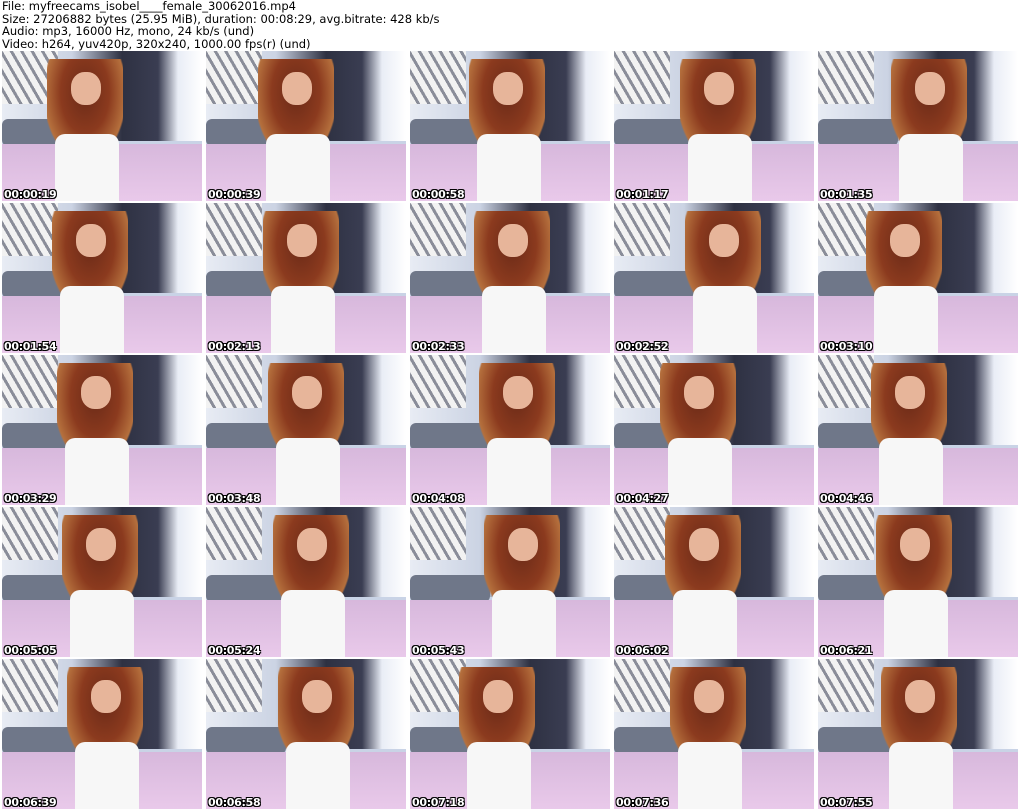 This screenshot has height=811, width=1024. I want to click on video-thumbnail: 00:00:58, so click(510, 126).